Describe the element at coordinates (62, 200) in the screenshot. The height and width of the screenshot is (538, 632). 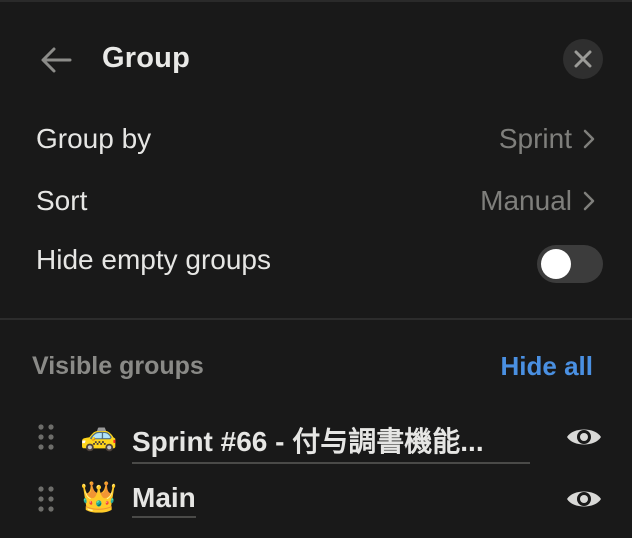
I see `sort-label: Sort` at that location.